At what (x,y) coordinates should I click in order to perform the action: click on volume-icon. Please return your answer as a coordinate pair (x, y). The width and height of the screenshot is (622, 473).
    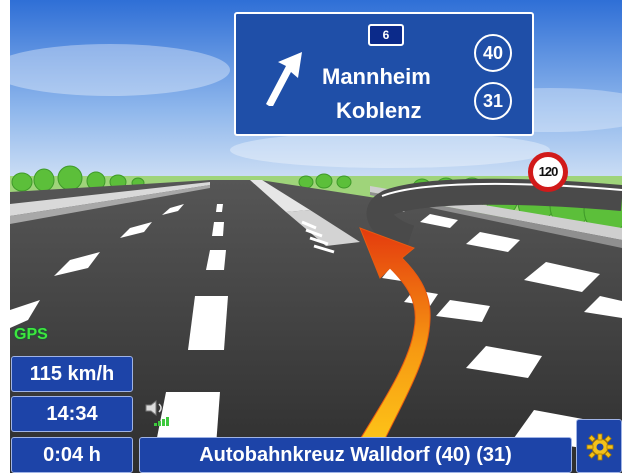
    Looking at the image, I should click on (158, 413).